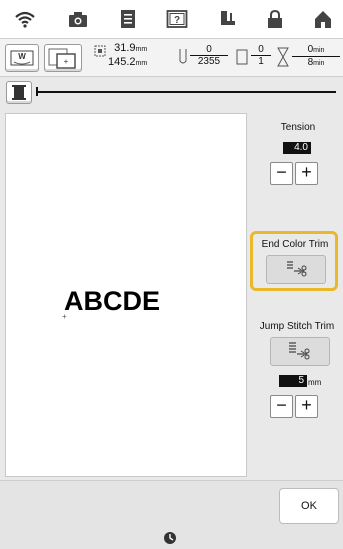 This screenshot has width=343, height=549. What do you see at coordinates (295, 244) in the screenshot?
I see `end-color-trim-label: End Color Trim` at bounding box center [295, 244].